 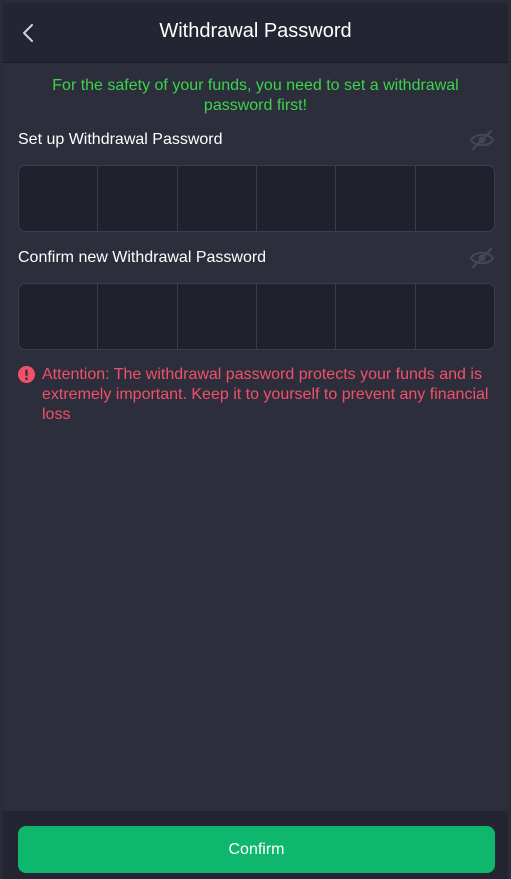 I want to click on footer-bar: Confirm, so click(x=255, y=845).